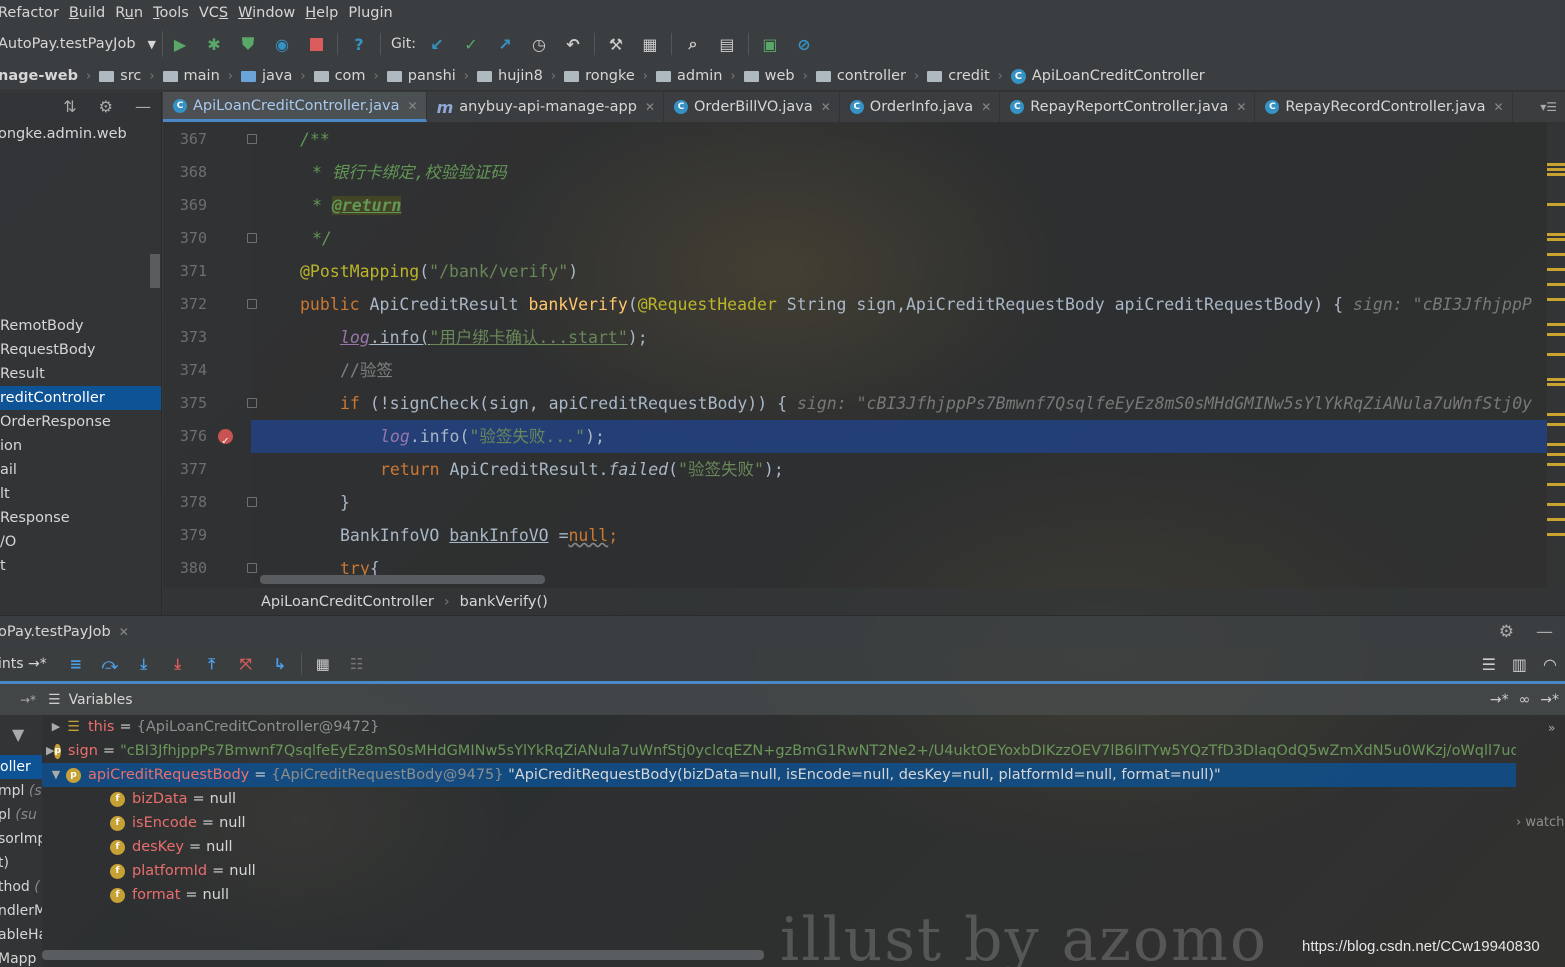  Describe the element at coordinates (81, 44) in the screenshot. I see `run-configuration-select: AutoPay.testPayJob ▼` at that location.